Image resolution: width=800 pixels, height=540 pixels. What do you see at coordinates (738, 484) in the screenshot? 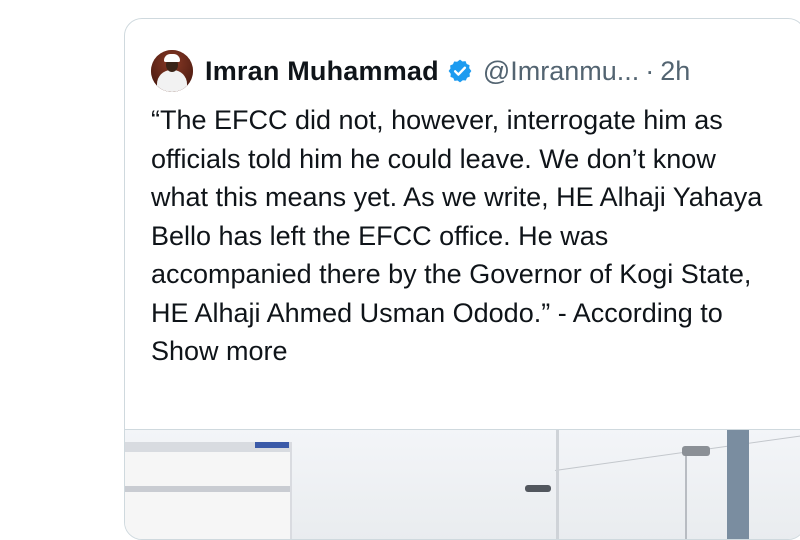
I see `blue-pole` at bounding box center [738, 484].